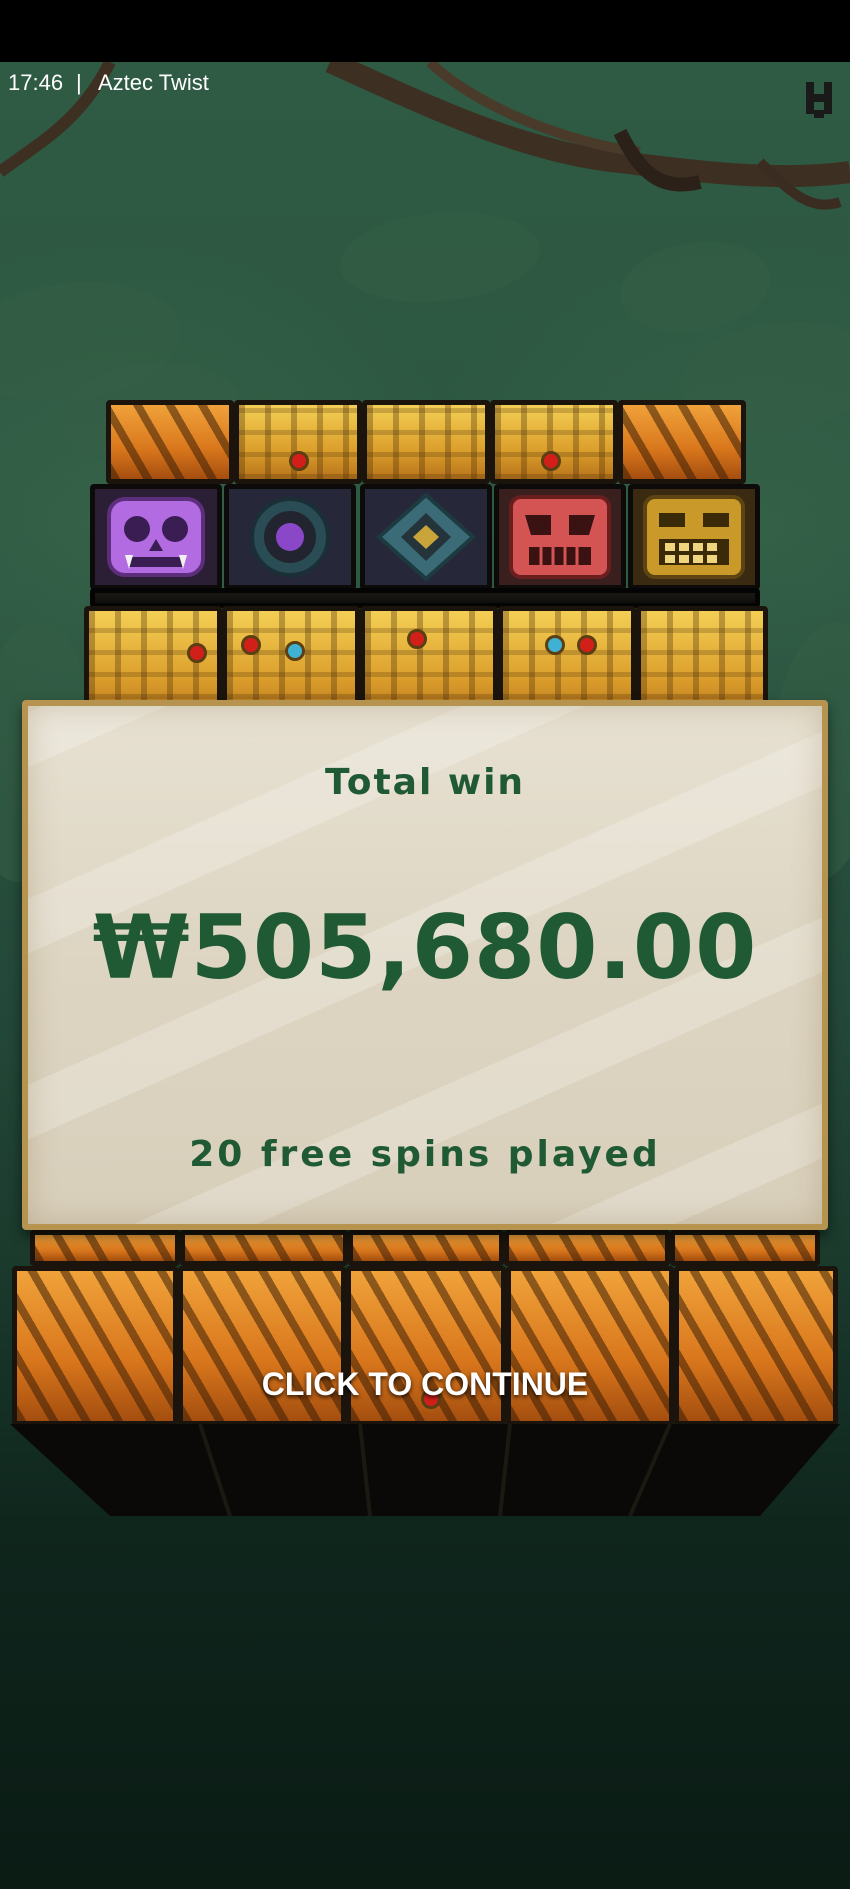  What do you see at coordinates (425, 598) in the screenshot?
I see `cube-edge` at bounding box center [425, 598].